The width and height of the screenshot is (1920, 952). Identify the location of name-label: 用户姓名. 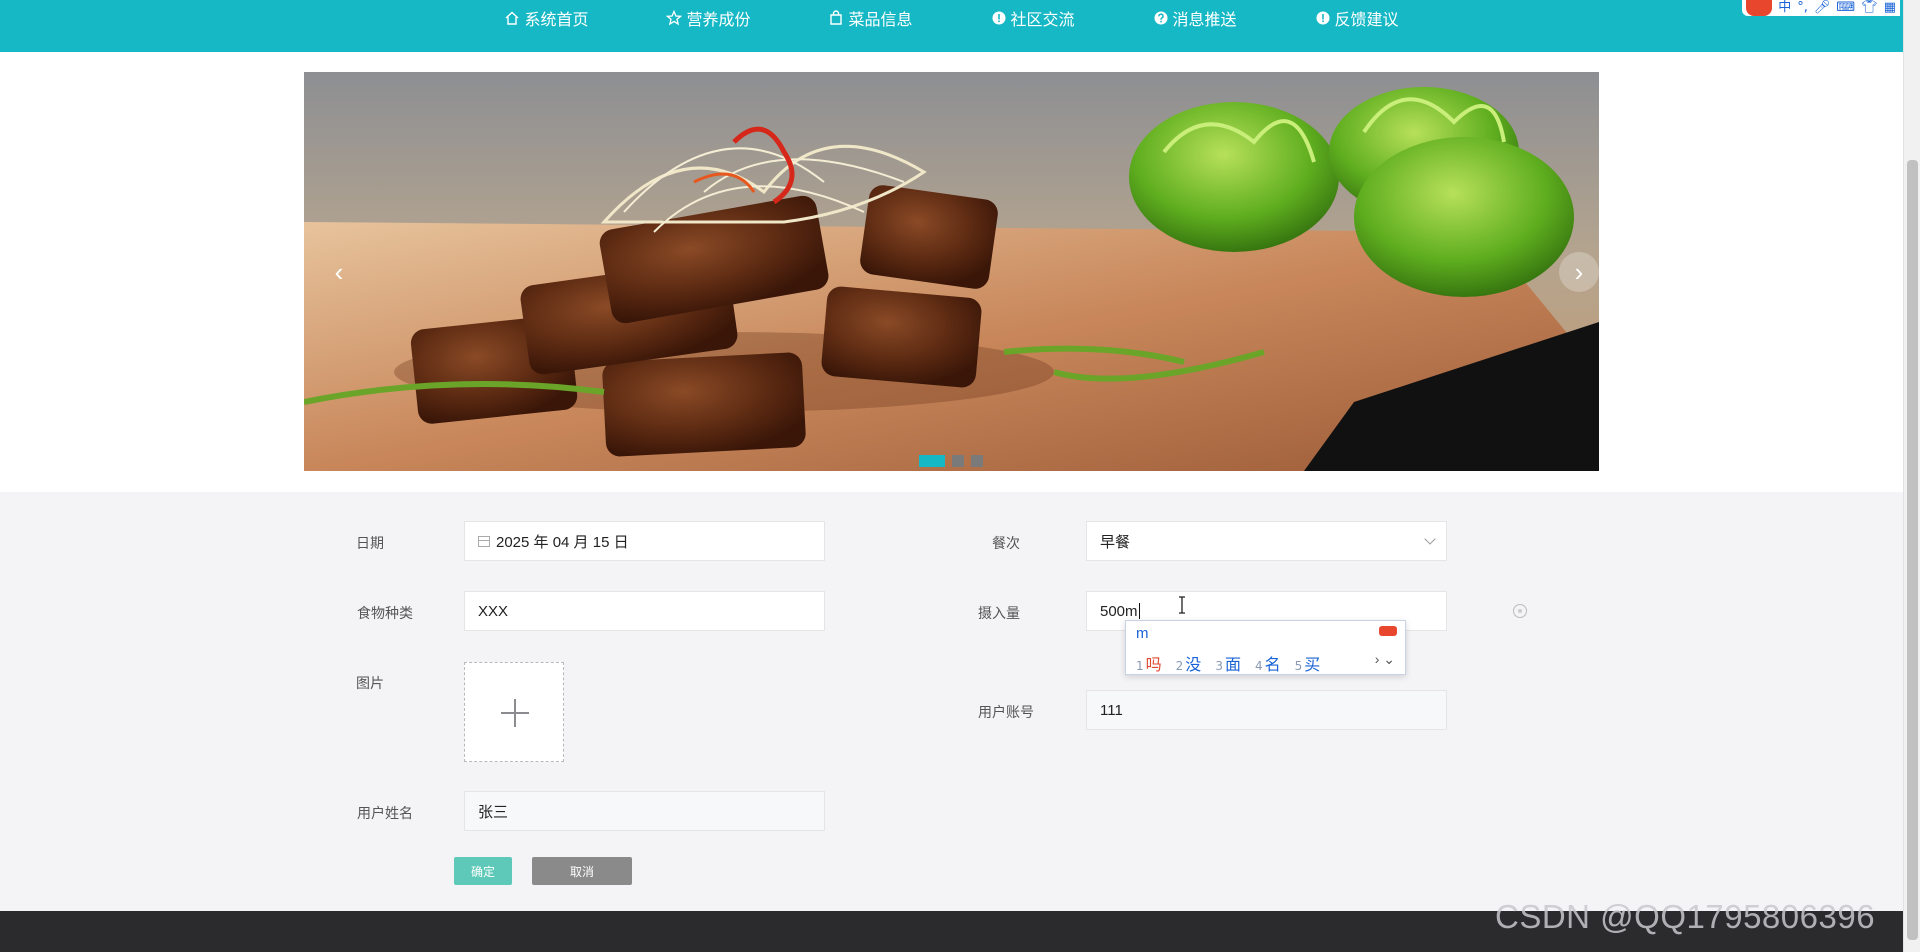
(385, 813).